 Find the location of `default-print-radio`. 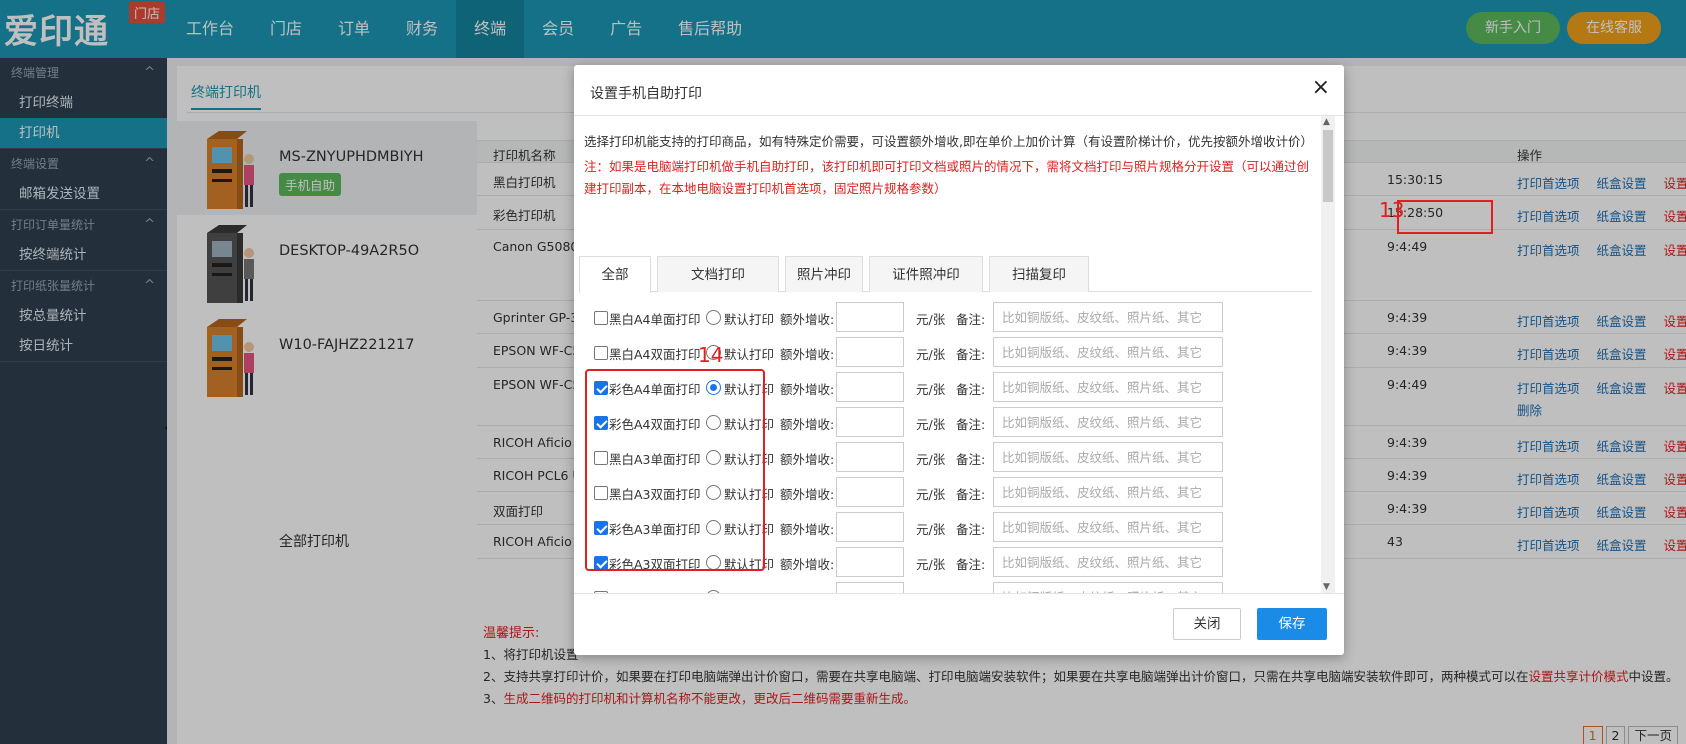

default-print-radio is located at coordinates (713, 317).